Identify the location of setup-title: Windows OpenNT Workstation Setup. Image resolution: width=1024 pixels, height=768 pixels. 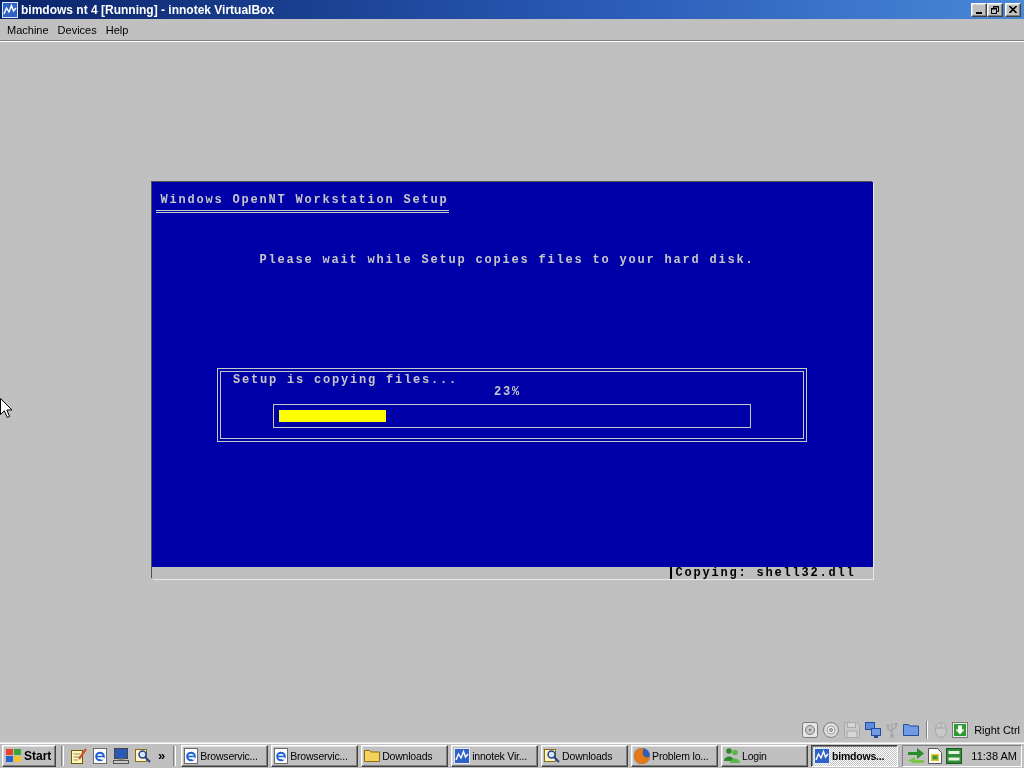
(302, 202).